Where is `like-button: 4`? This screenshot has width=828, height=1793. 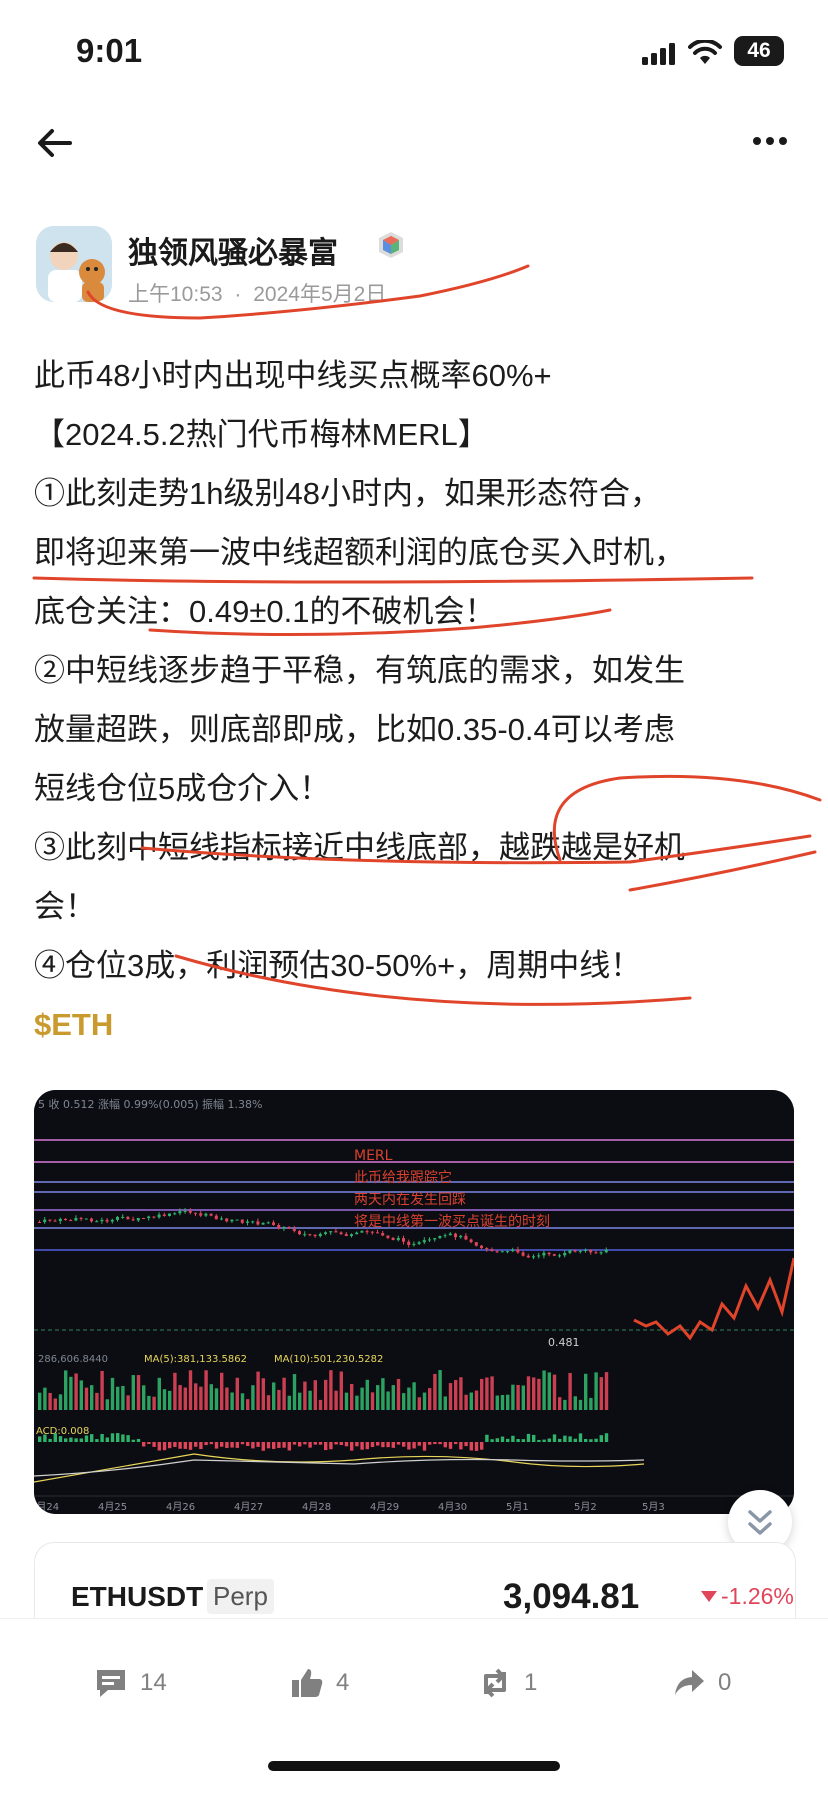 like-button: 4 is located at coordinates (319, 1683).